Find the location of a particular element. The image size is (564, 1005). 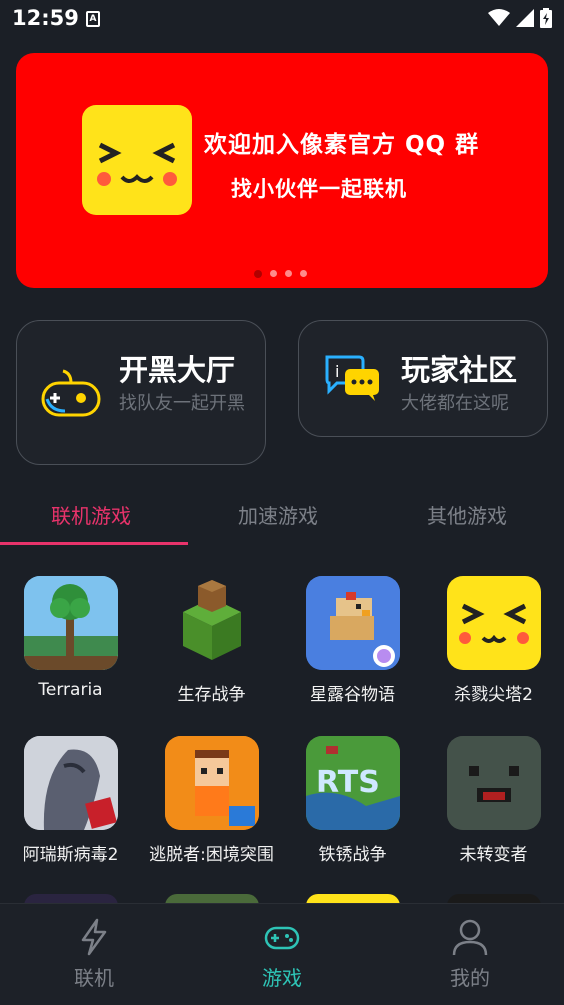

unturned-icon is located at coordinates (493, 783).